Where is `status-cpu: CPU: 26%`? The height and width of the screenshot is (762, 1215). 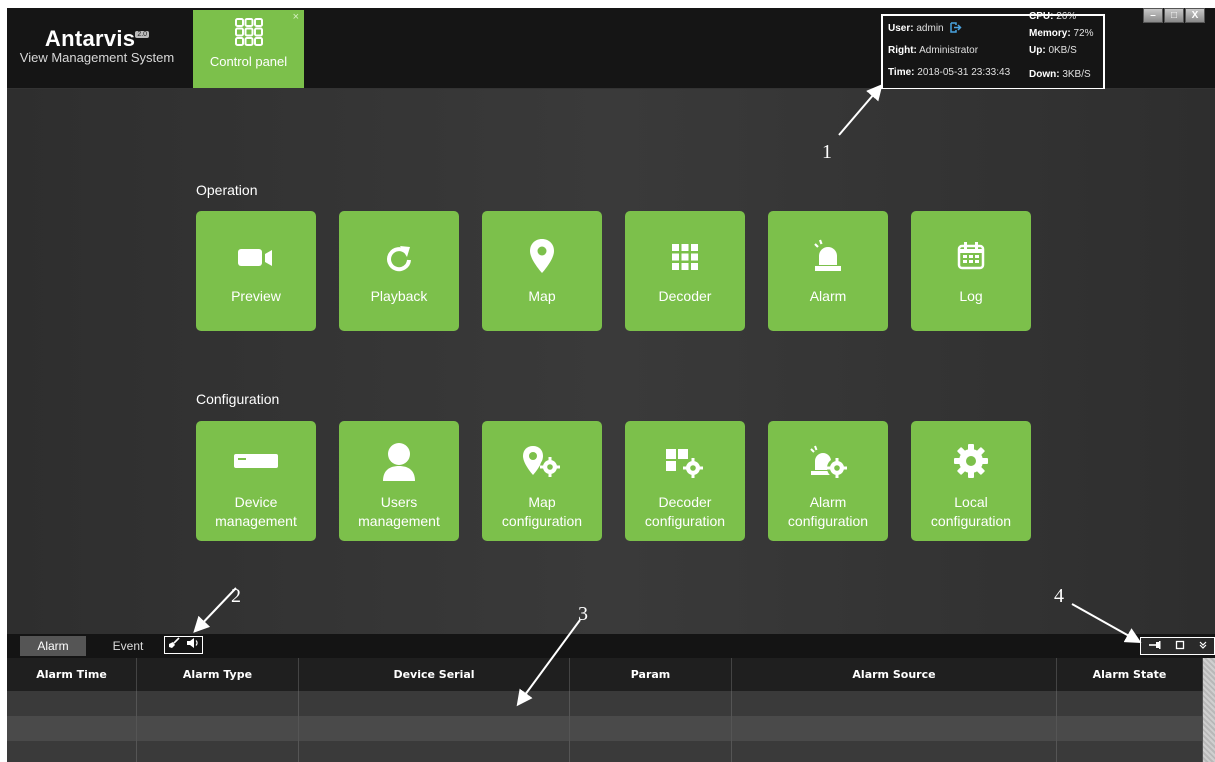 status-cpu: CPU: 26% is located at coordinates (1052, 16).